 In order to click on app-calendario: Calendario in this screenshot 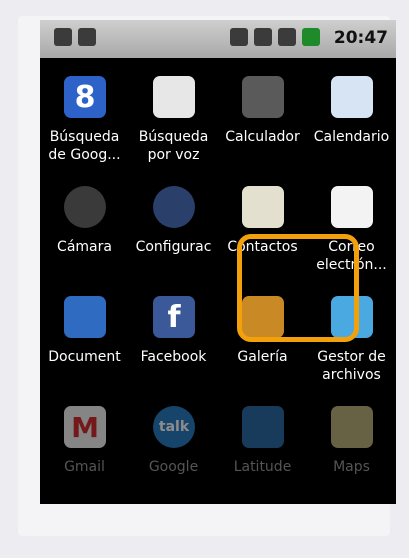, I will do `click(351, 115)`.